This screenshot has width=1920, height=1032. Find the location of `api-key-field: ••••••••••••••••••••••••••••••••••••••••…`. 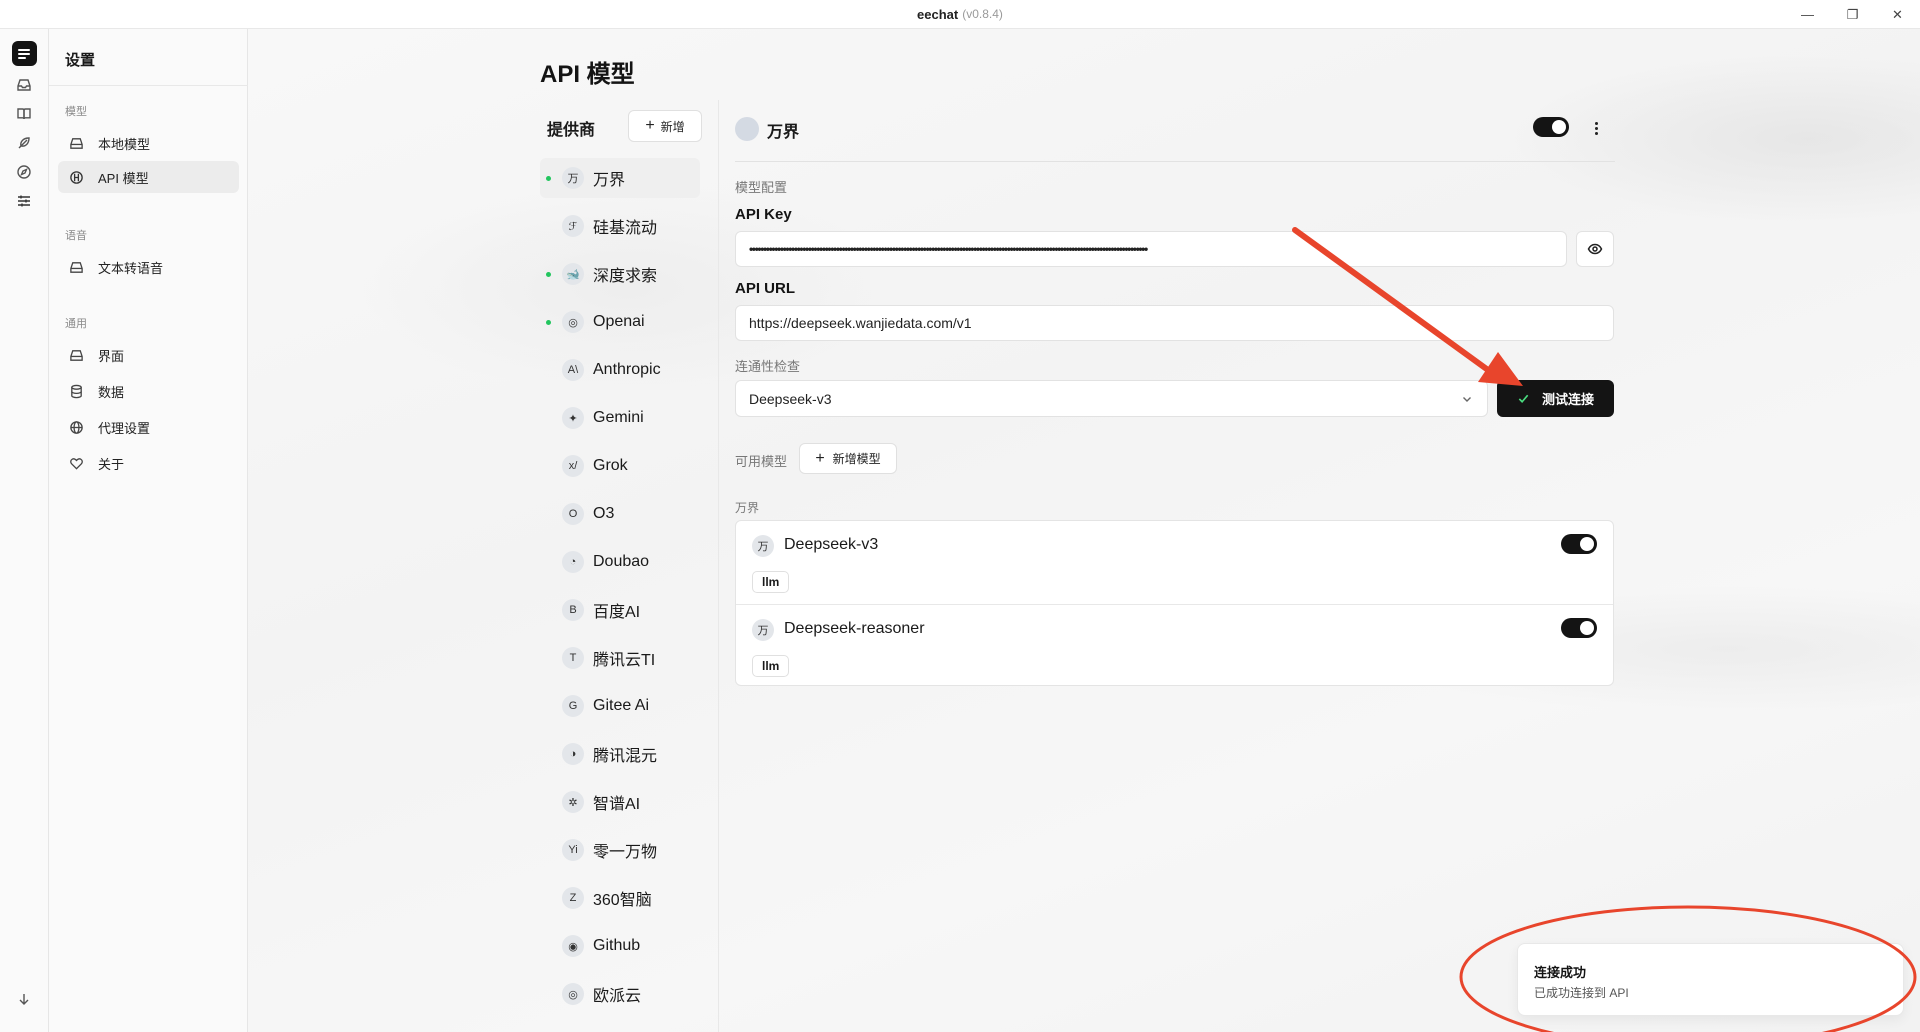

api-key-field: ••••••••••••••••••••••••••••••••••••••••… is located at coordinates (1151, 249).